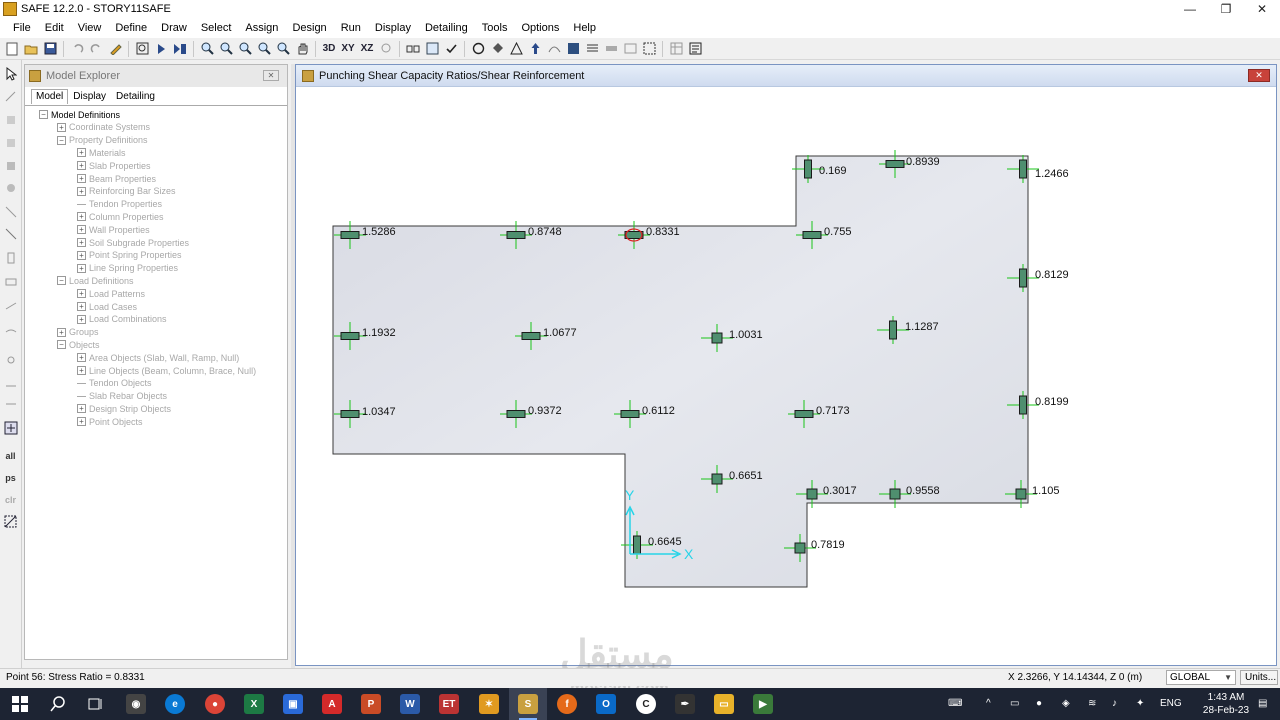  I want to click on tree-node: − Property Definitions, so click(102, 140).